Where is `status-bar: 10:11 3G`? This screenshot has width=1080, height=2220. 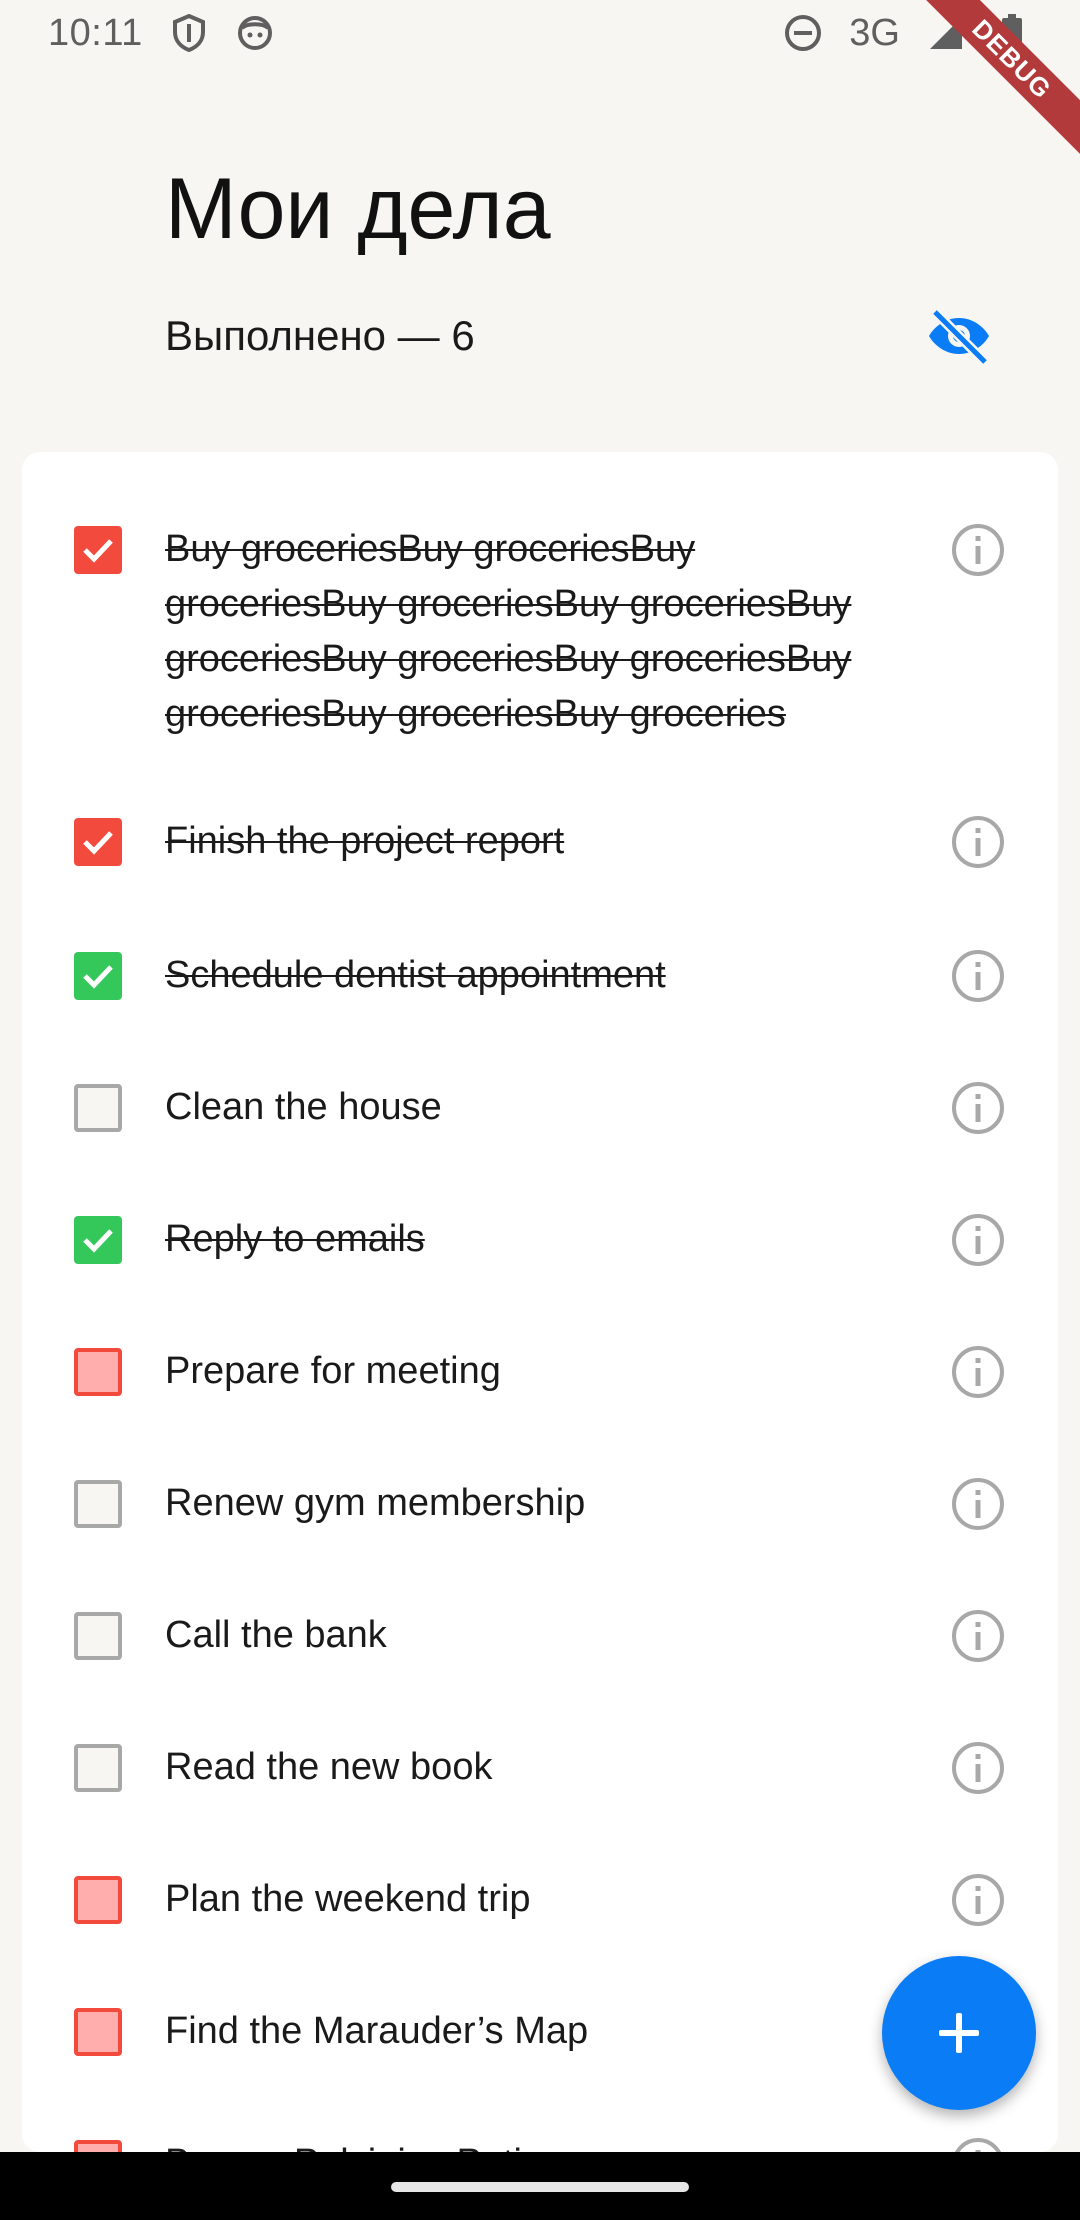
status-bar: 10:11 3G is located at coordinates (540, 33).